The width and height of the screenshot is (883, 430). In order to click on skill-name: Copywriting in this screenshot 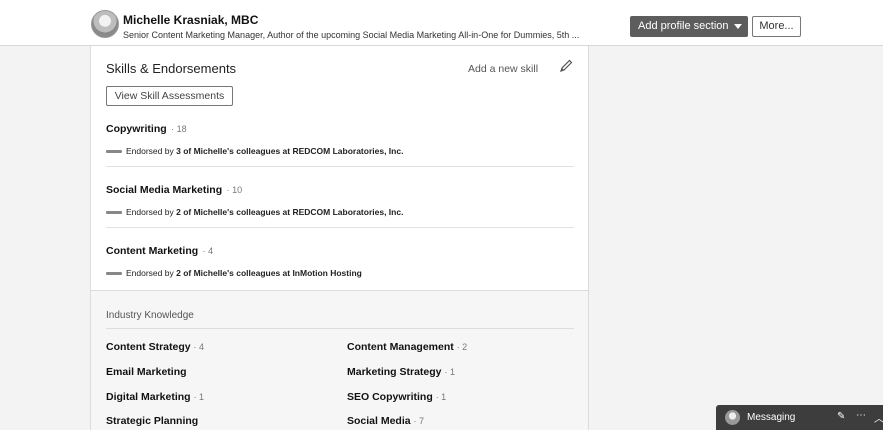, I will do `click(136, 129)`.